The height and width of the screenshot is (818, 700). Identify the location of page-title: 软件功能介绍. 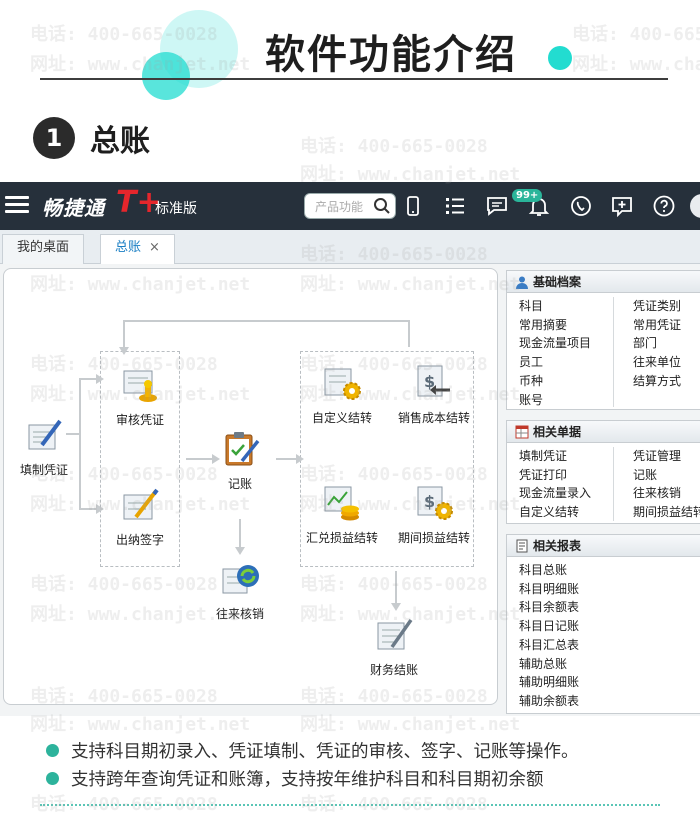
(391, 55).